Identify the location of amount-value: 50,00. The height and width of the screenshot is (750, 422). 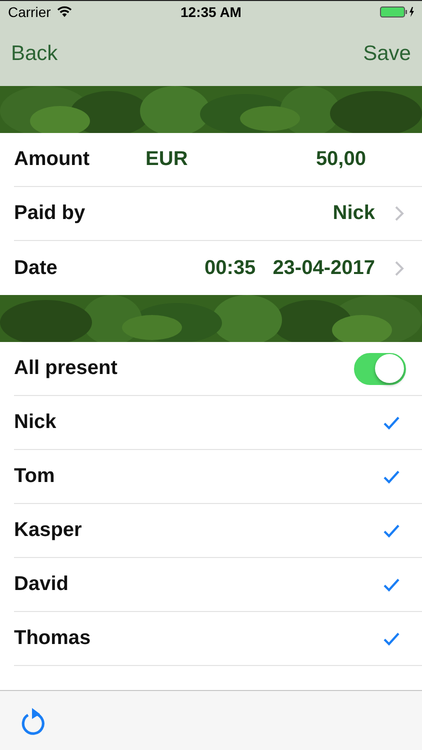
(341, 159).